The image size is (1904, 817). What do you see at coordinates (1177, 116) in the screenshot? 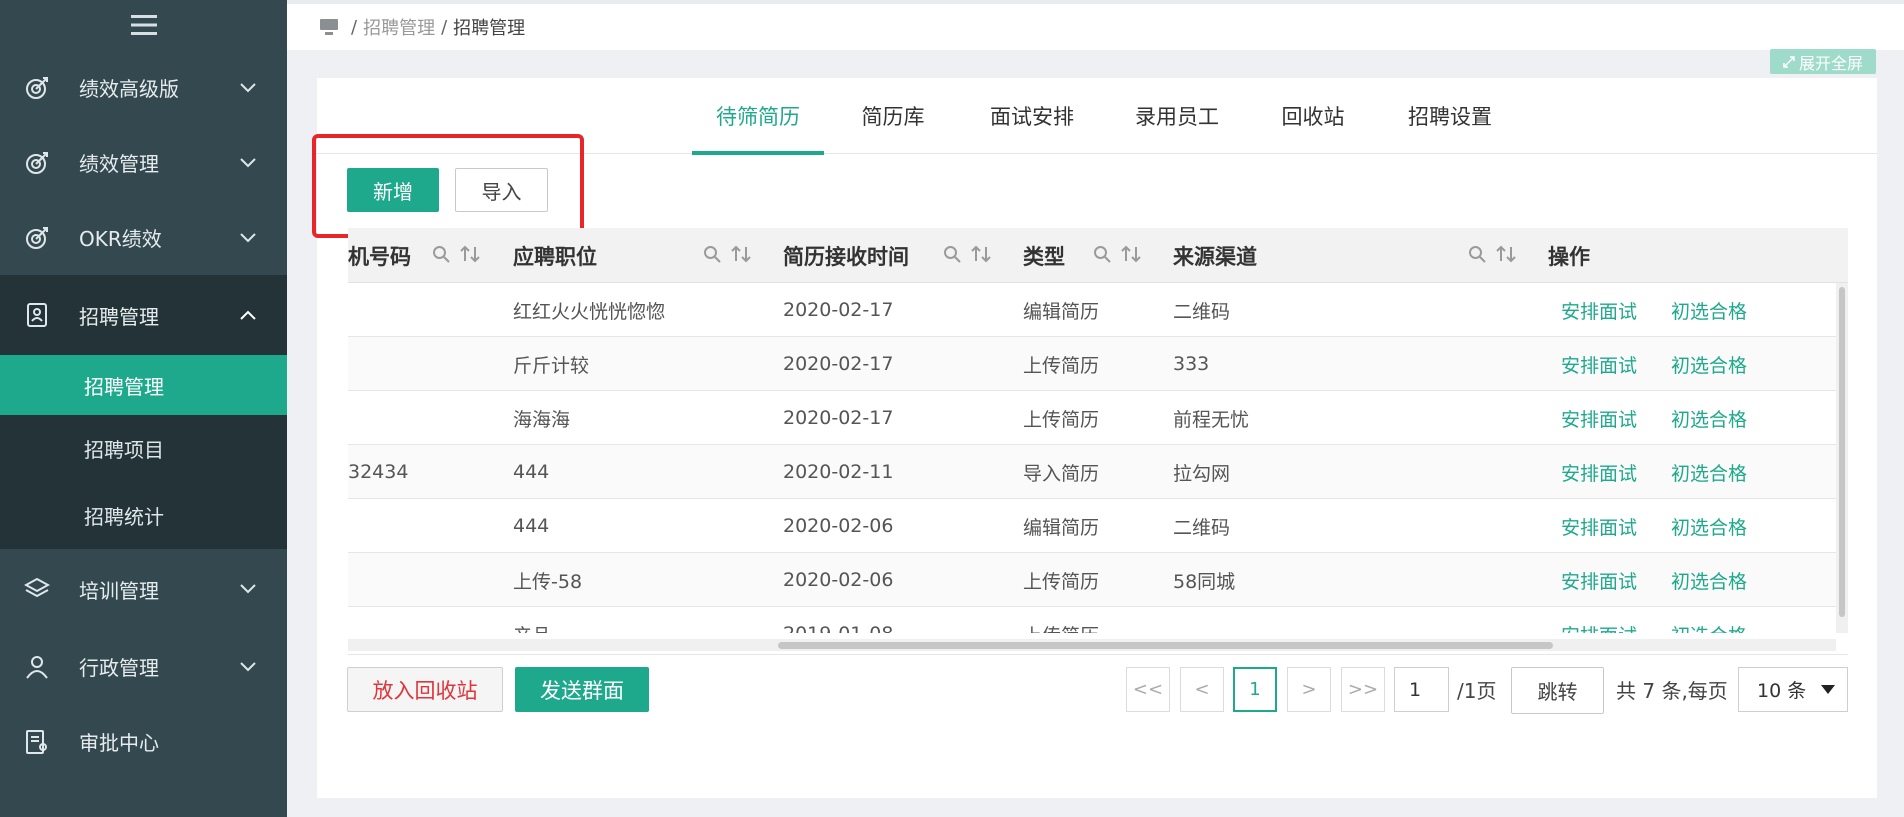
I see `tab-hired-employees: 录用员工` at bounding box center [1177, 116].